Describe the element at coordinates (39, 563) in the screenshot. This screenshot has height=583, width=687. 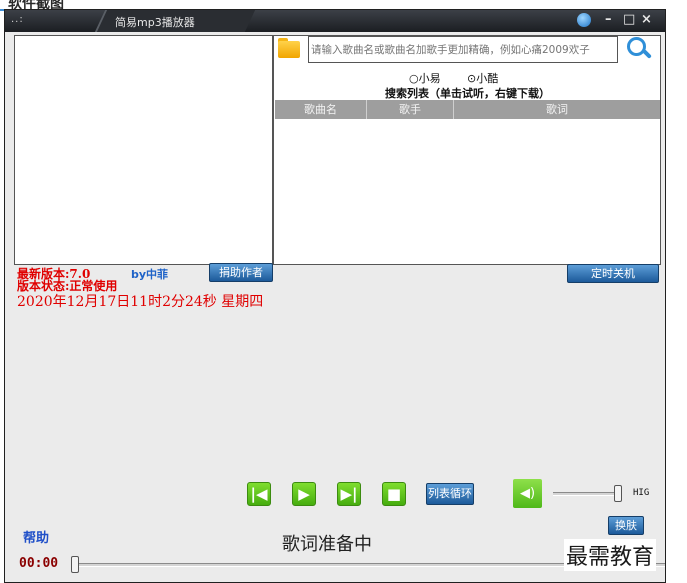
I see `current-time: 00:00` at that location.